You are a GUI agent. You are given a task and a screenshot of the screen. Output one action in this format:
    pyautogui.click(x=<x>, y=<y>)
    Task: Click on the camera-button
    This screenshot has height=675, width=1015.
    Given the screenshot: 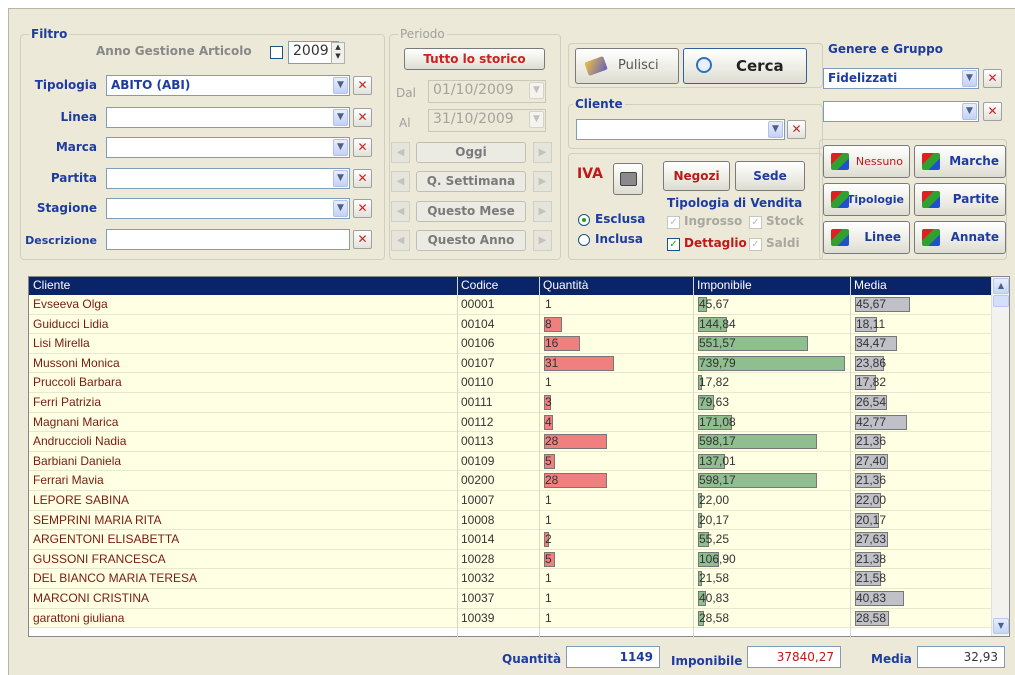 What is the action you would take?
    pyautogui.click(x=628, y=179)
    